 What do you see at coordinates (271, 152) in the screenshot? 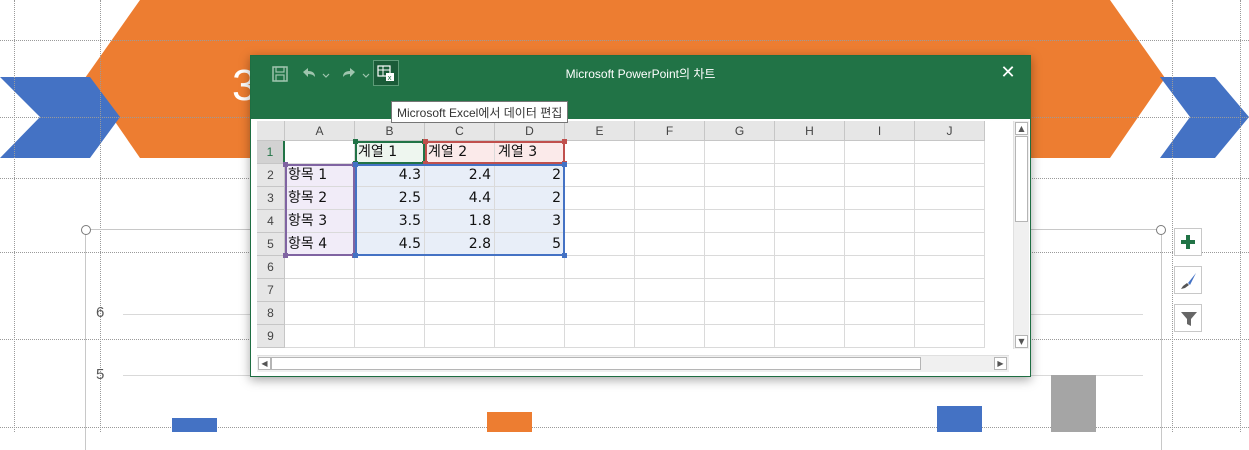
I see `row-header: 1` at bounding box center [271, 152].